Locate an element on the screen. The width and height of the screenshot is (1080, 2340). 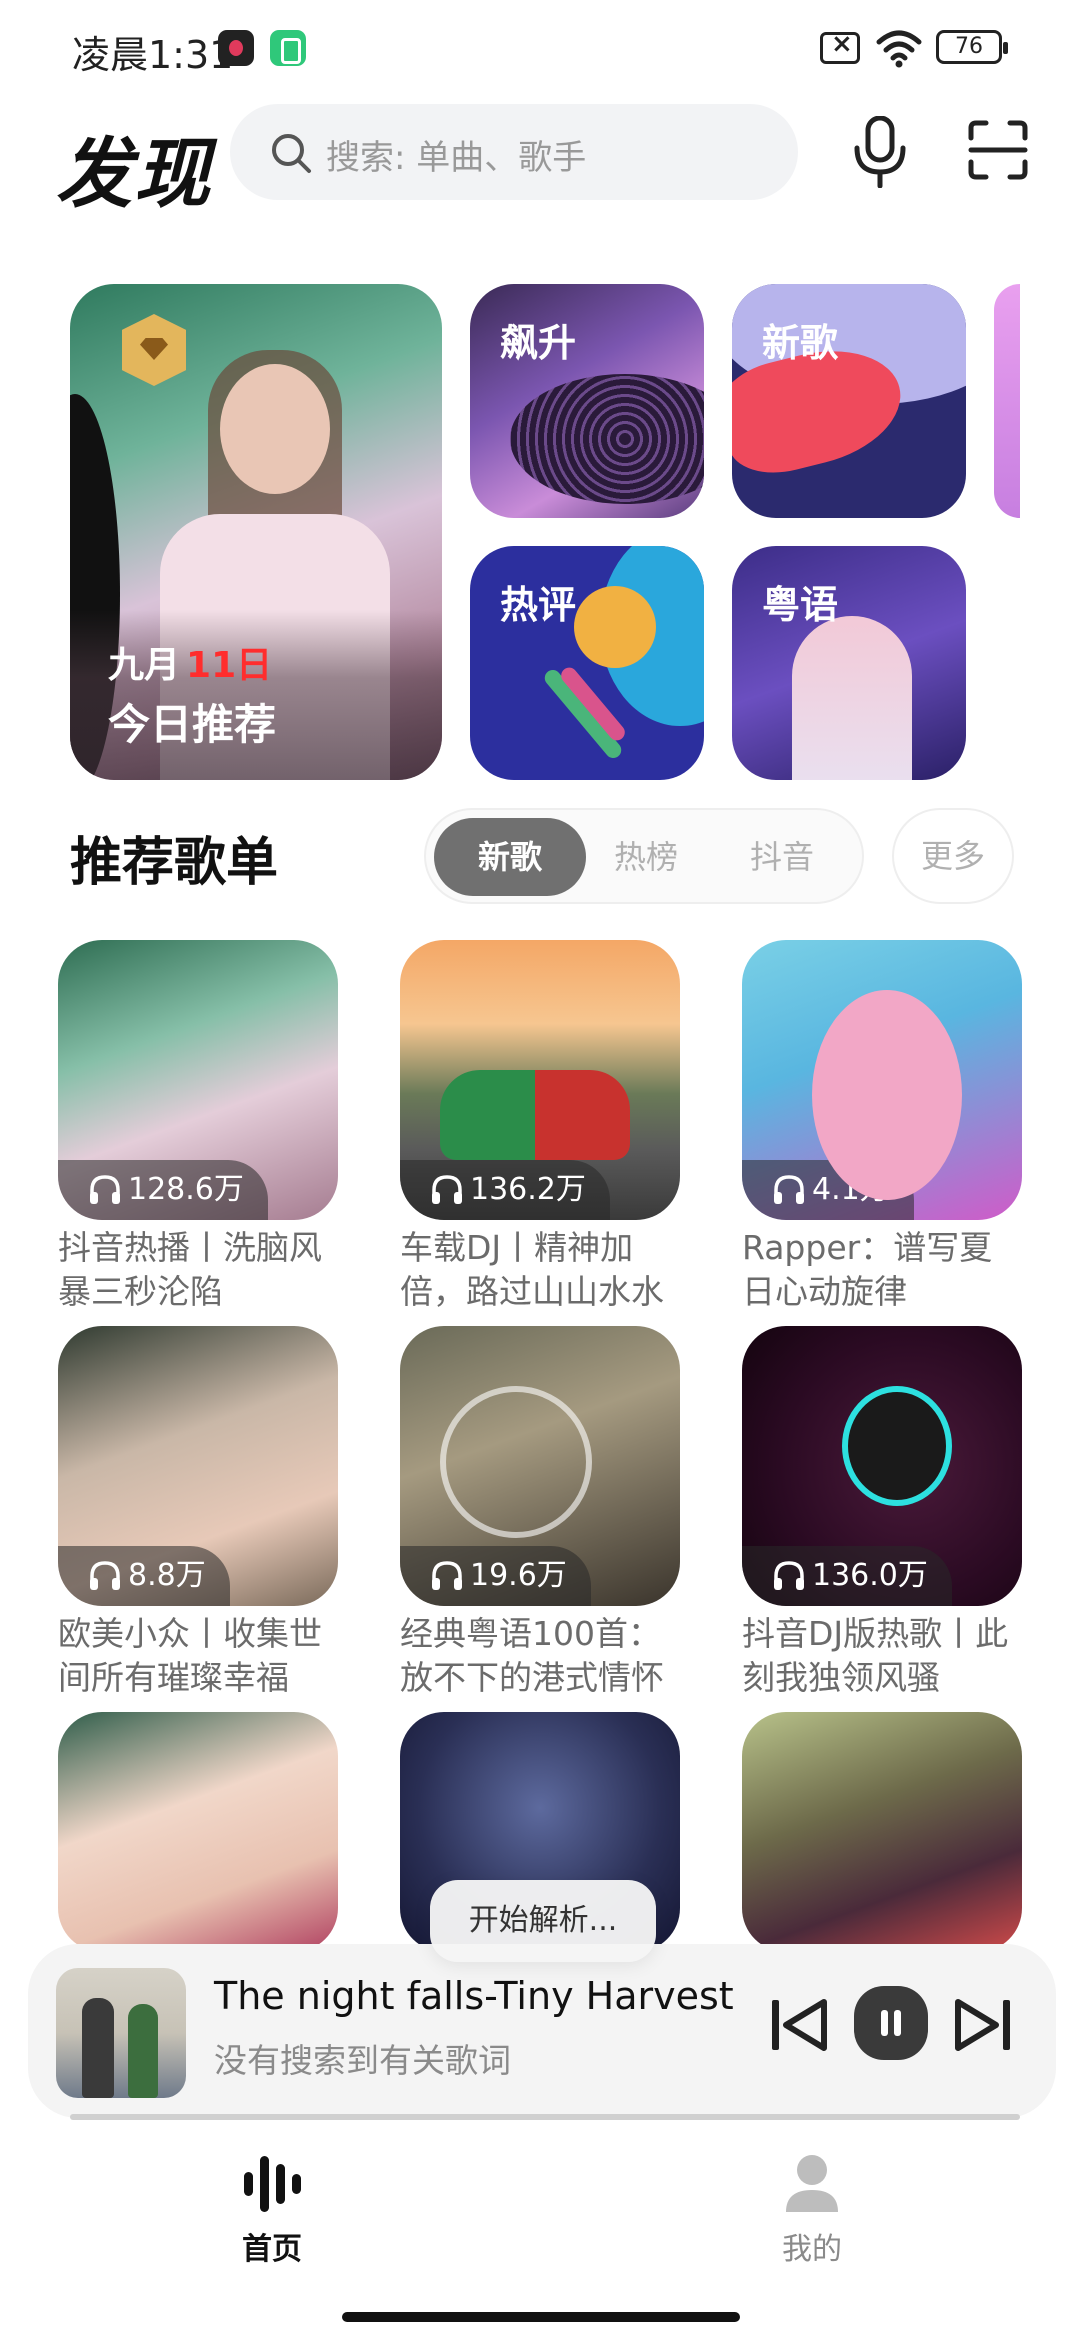
now-playing-title: The night falls-Tiny Harvest is located at coordinates (474, 1996).